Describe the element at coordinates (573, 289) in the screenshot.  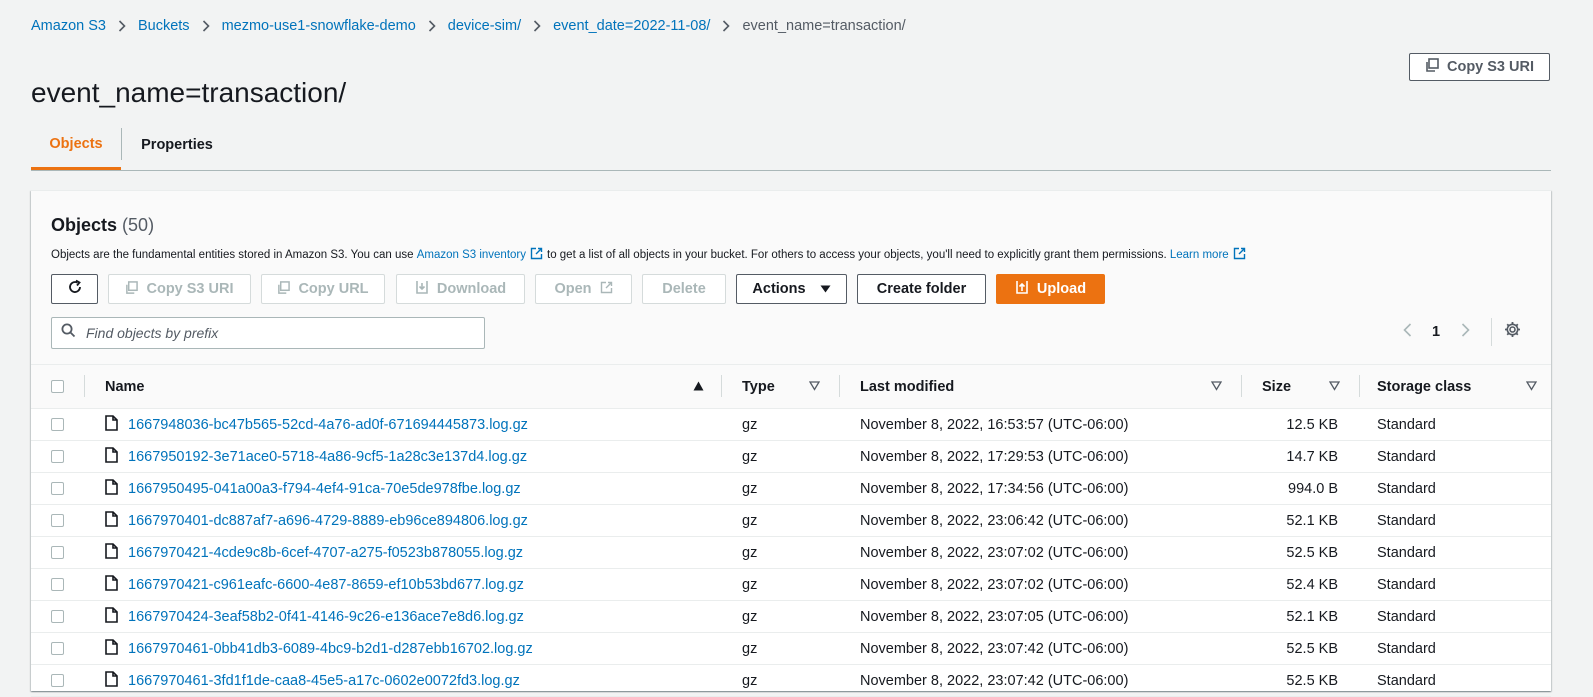
I see `open-label: Open` at that location.